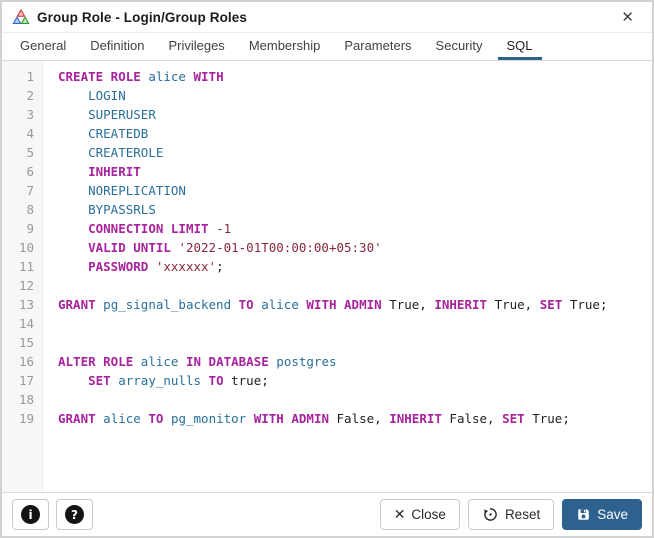 The height and width of the screenshot is (538, 654). Describe the element at coordinates (30, 171) in the screenshot. I see `line-number: 6` at that location.